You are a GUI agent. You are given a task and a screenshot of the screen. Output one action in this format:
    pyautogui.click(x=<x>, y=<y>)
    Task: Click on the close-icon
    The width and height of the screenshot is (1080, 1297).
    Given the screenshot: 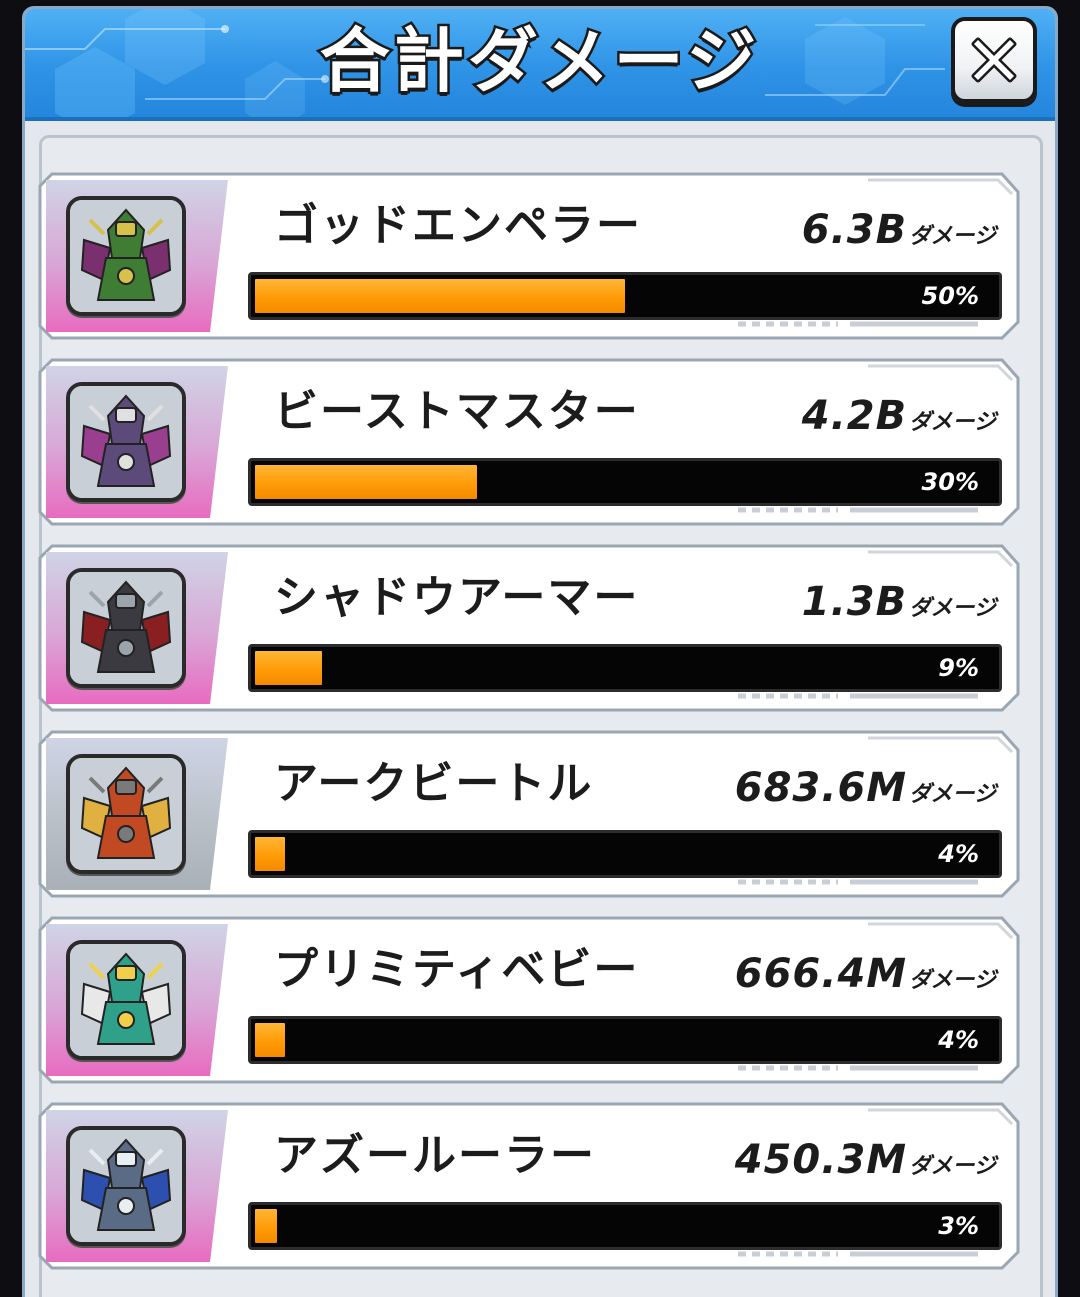 What is the action you would take?
    pyautogui.click(x=994, y=60)
    